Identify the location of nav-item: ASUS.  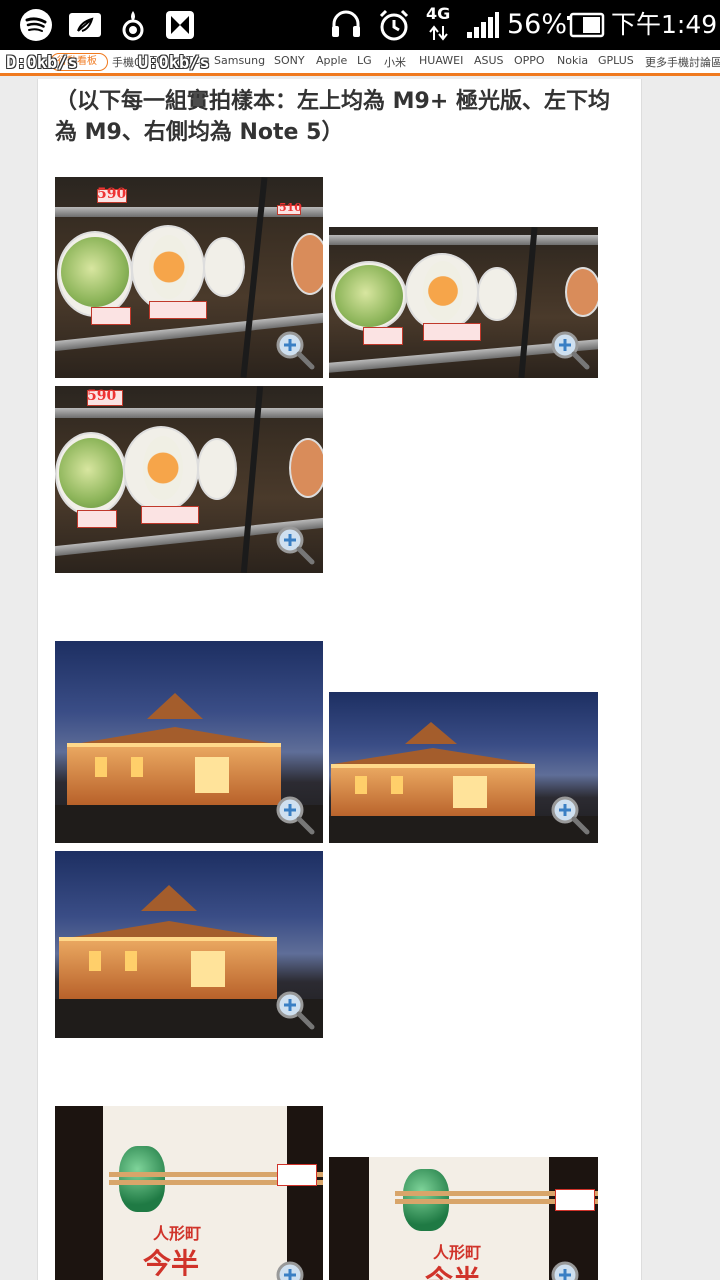
(489, 60).